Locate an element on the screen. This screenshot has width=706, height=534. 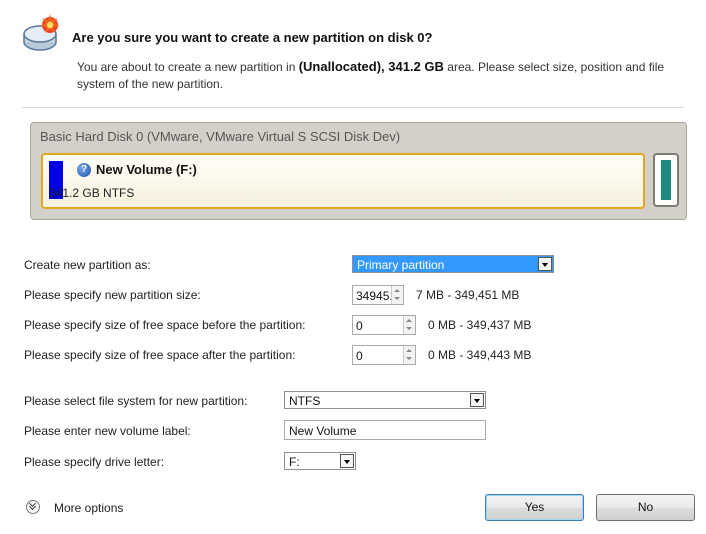
help-icon: ? is located at coordinates (84, 170).